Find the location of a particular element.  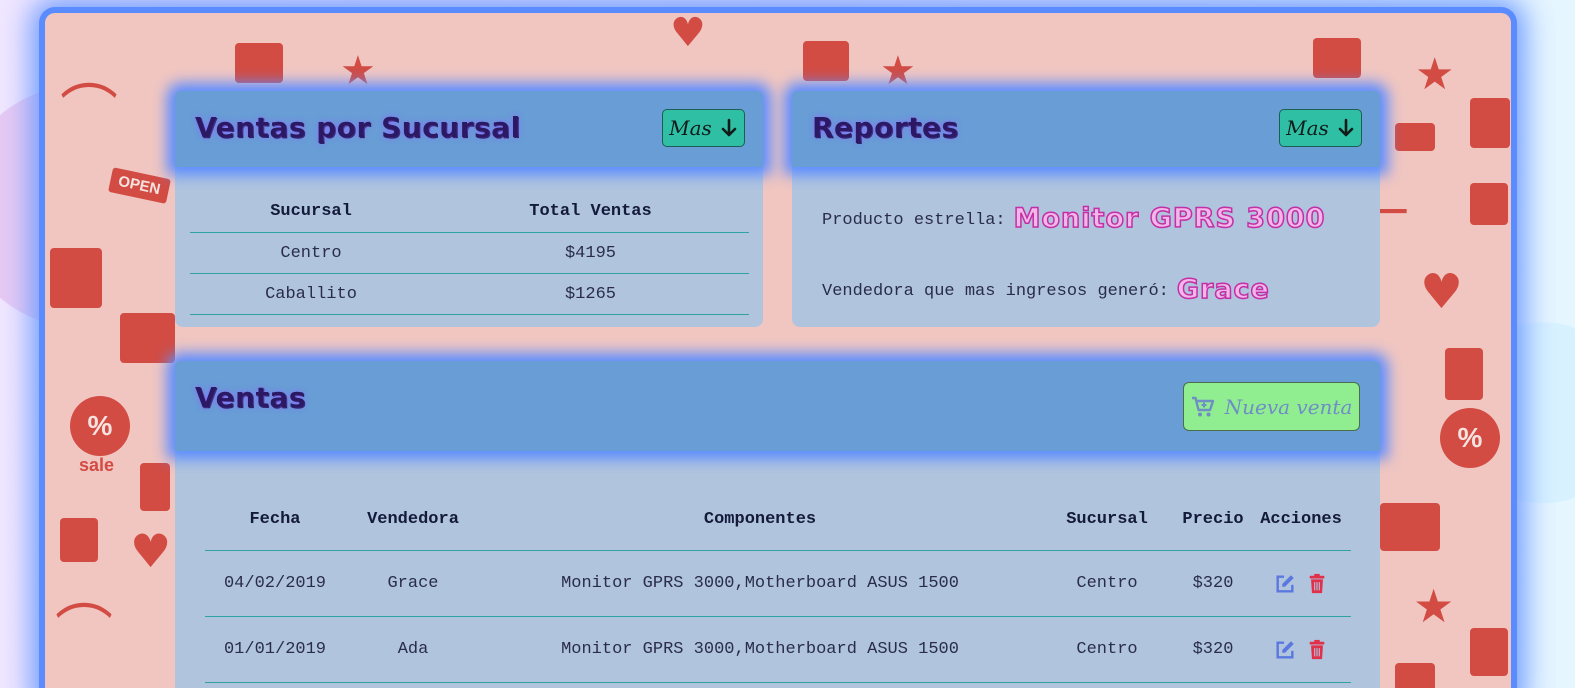

sucursal-mas-button: Mas is located at coordinates (703, 128).